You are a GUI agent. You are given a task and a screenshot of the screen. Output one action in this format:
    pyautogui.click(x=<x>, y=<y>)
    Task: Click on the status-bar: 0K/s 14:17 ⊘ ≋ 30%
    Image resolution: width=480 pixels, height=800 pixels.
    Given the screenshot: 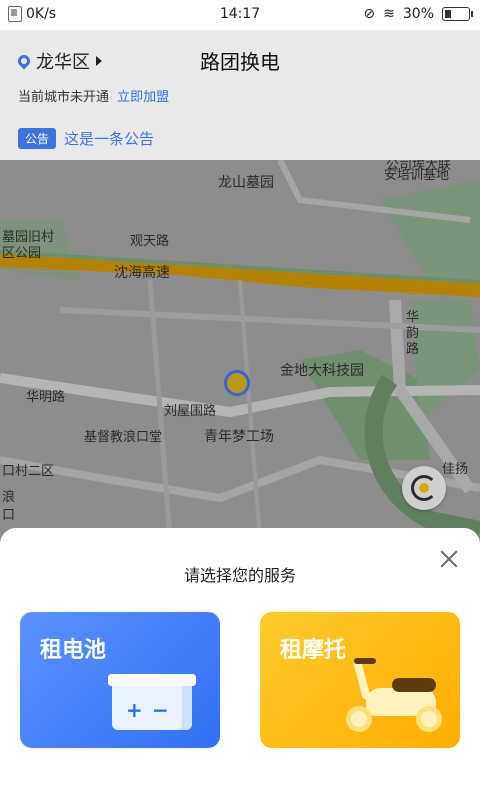 What is the action you would take?
    pyautogui.click(x=240, y=15)
    